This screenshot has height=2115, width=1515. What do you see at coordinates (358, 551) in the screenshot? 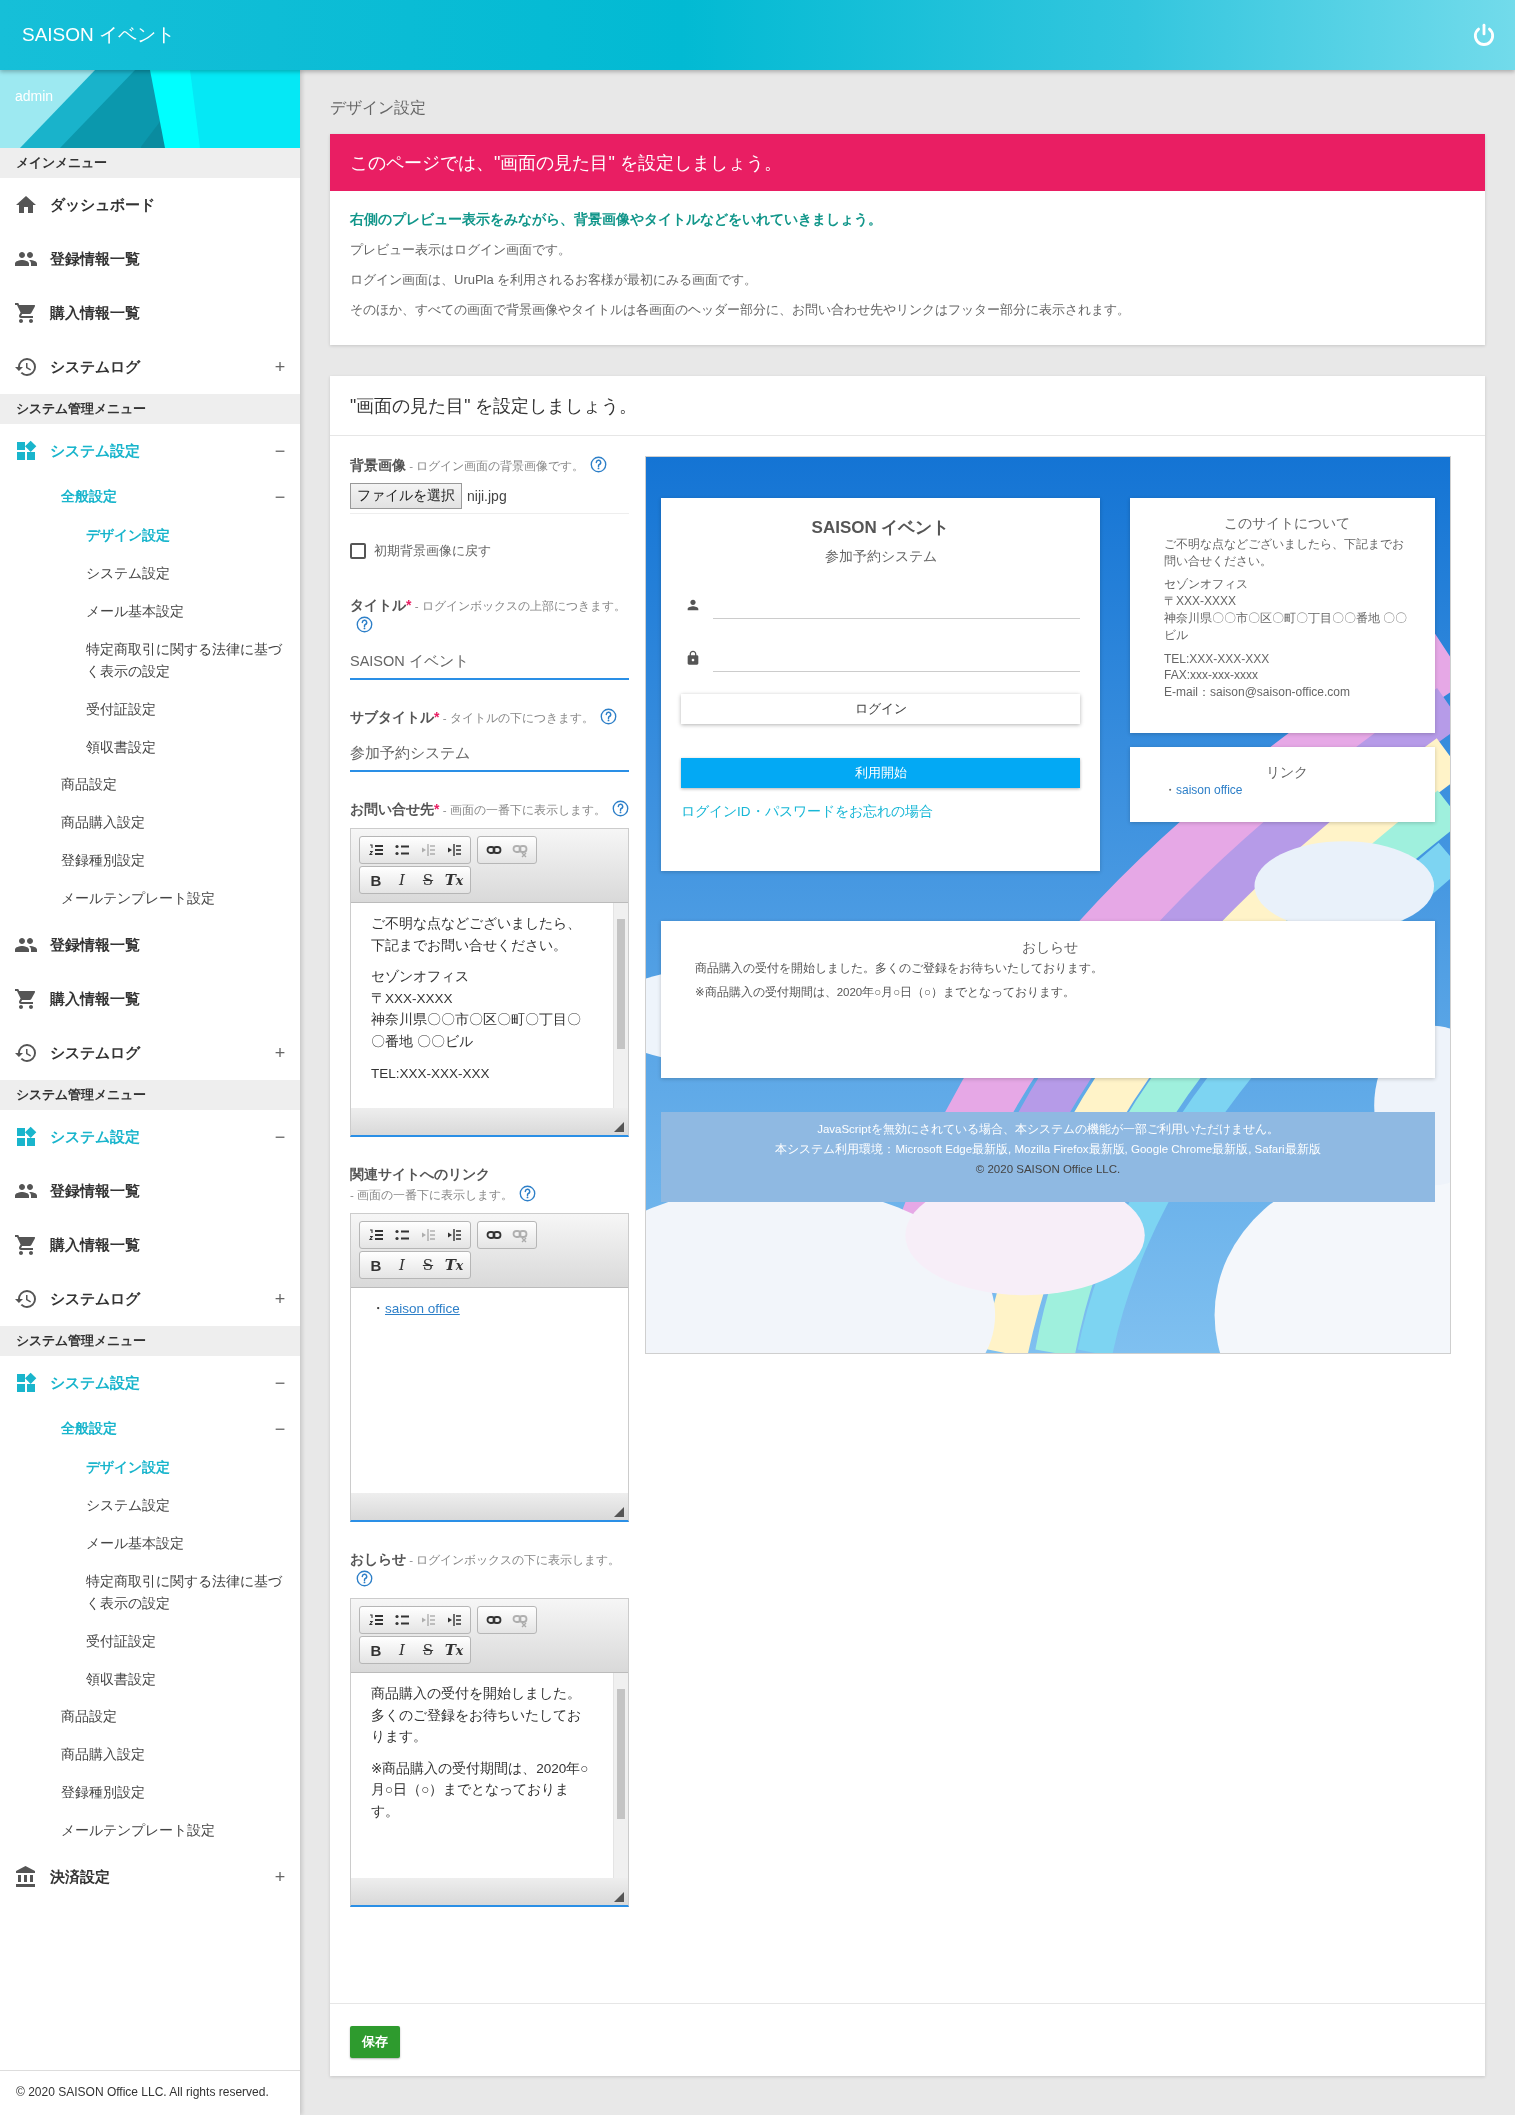
I see `checkbox` at bounding box center [358, 551].